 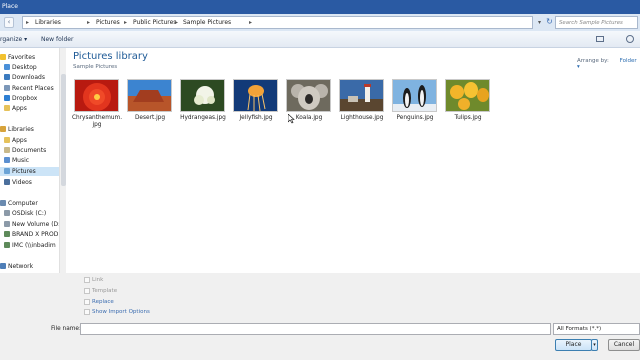 I want to click on nav-item-label: New Volume (D:, so click(x=36, y=224).